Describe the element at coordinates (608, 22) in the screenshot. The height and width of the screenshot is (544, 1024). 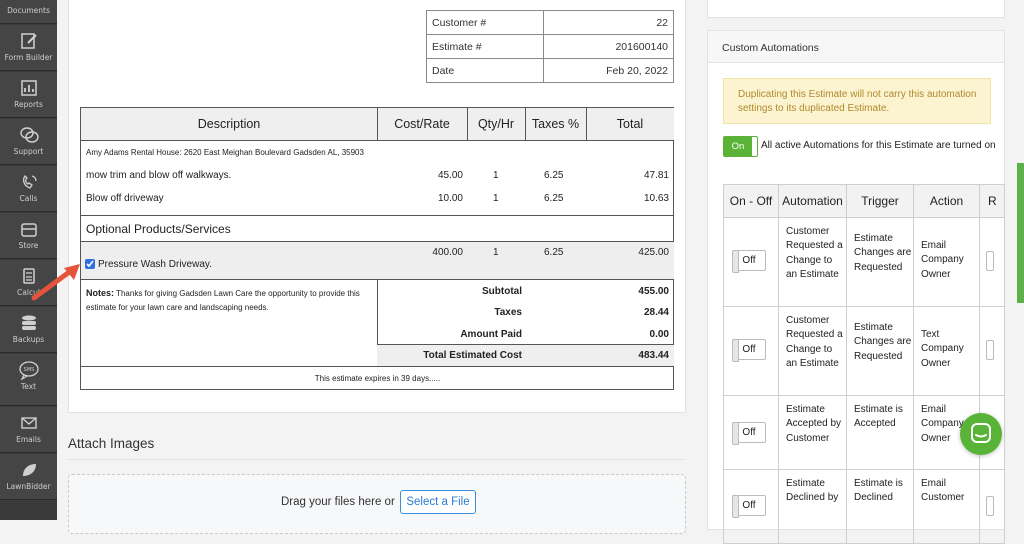
I see `customer-number-value: 22` at that location.